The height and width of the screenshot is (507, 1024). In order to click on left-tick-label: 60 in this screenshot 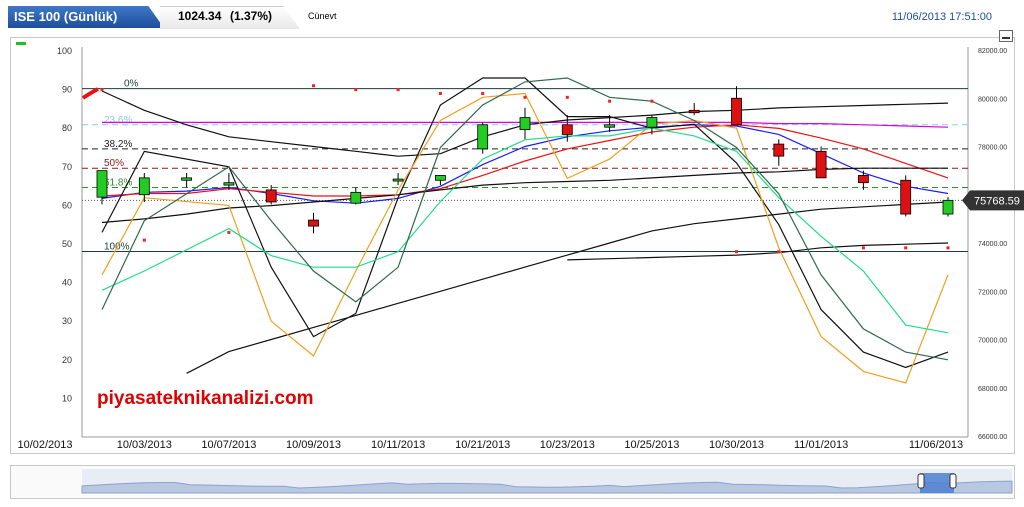, I will do `click(67, 205)`.